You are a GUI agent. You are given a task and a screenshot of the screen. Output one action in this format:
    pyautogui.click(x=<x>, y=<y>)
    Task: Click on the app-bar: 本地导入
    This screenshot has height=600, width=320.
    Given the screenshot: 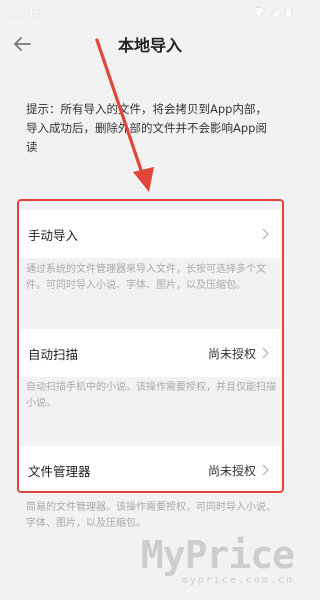 What is the action you would take?
    pyautogui.click(x=150, y=44)
    